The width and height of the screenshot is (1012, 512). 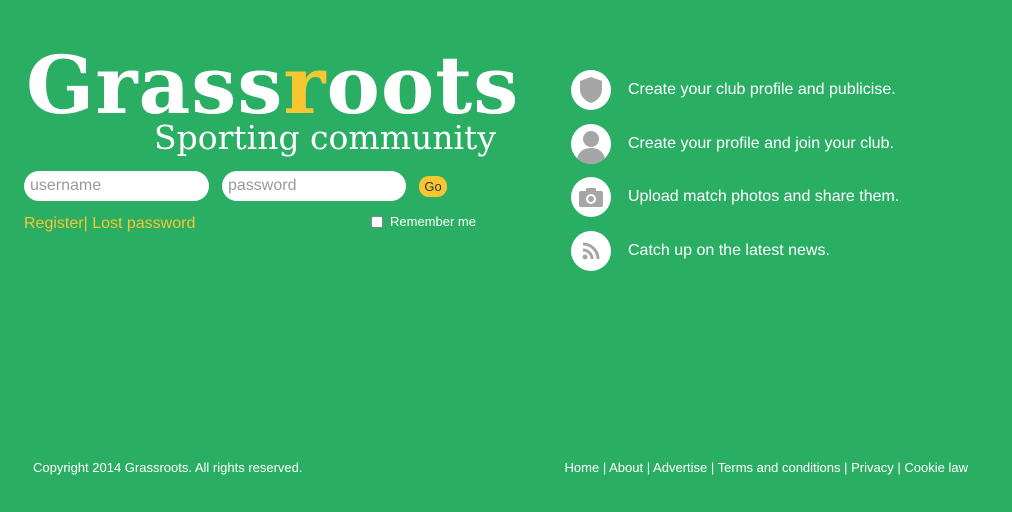 I want to click on lost-password-link: Lost password, so click(x=143, y=223).